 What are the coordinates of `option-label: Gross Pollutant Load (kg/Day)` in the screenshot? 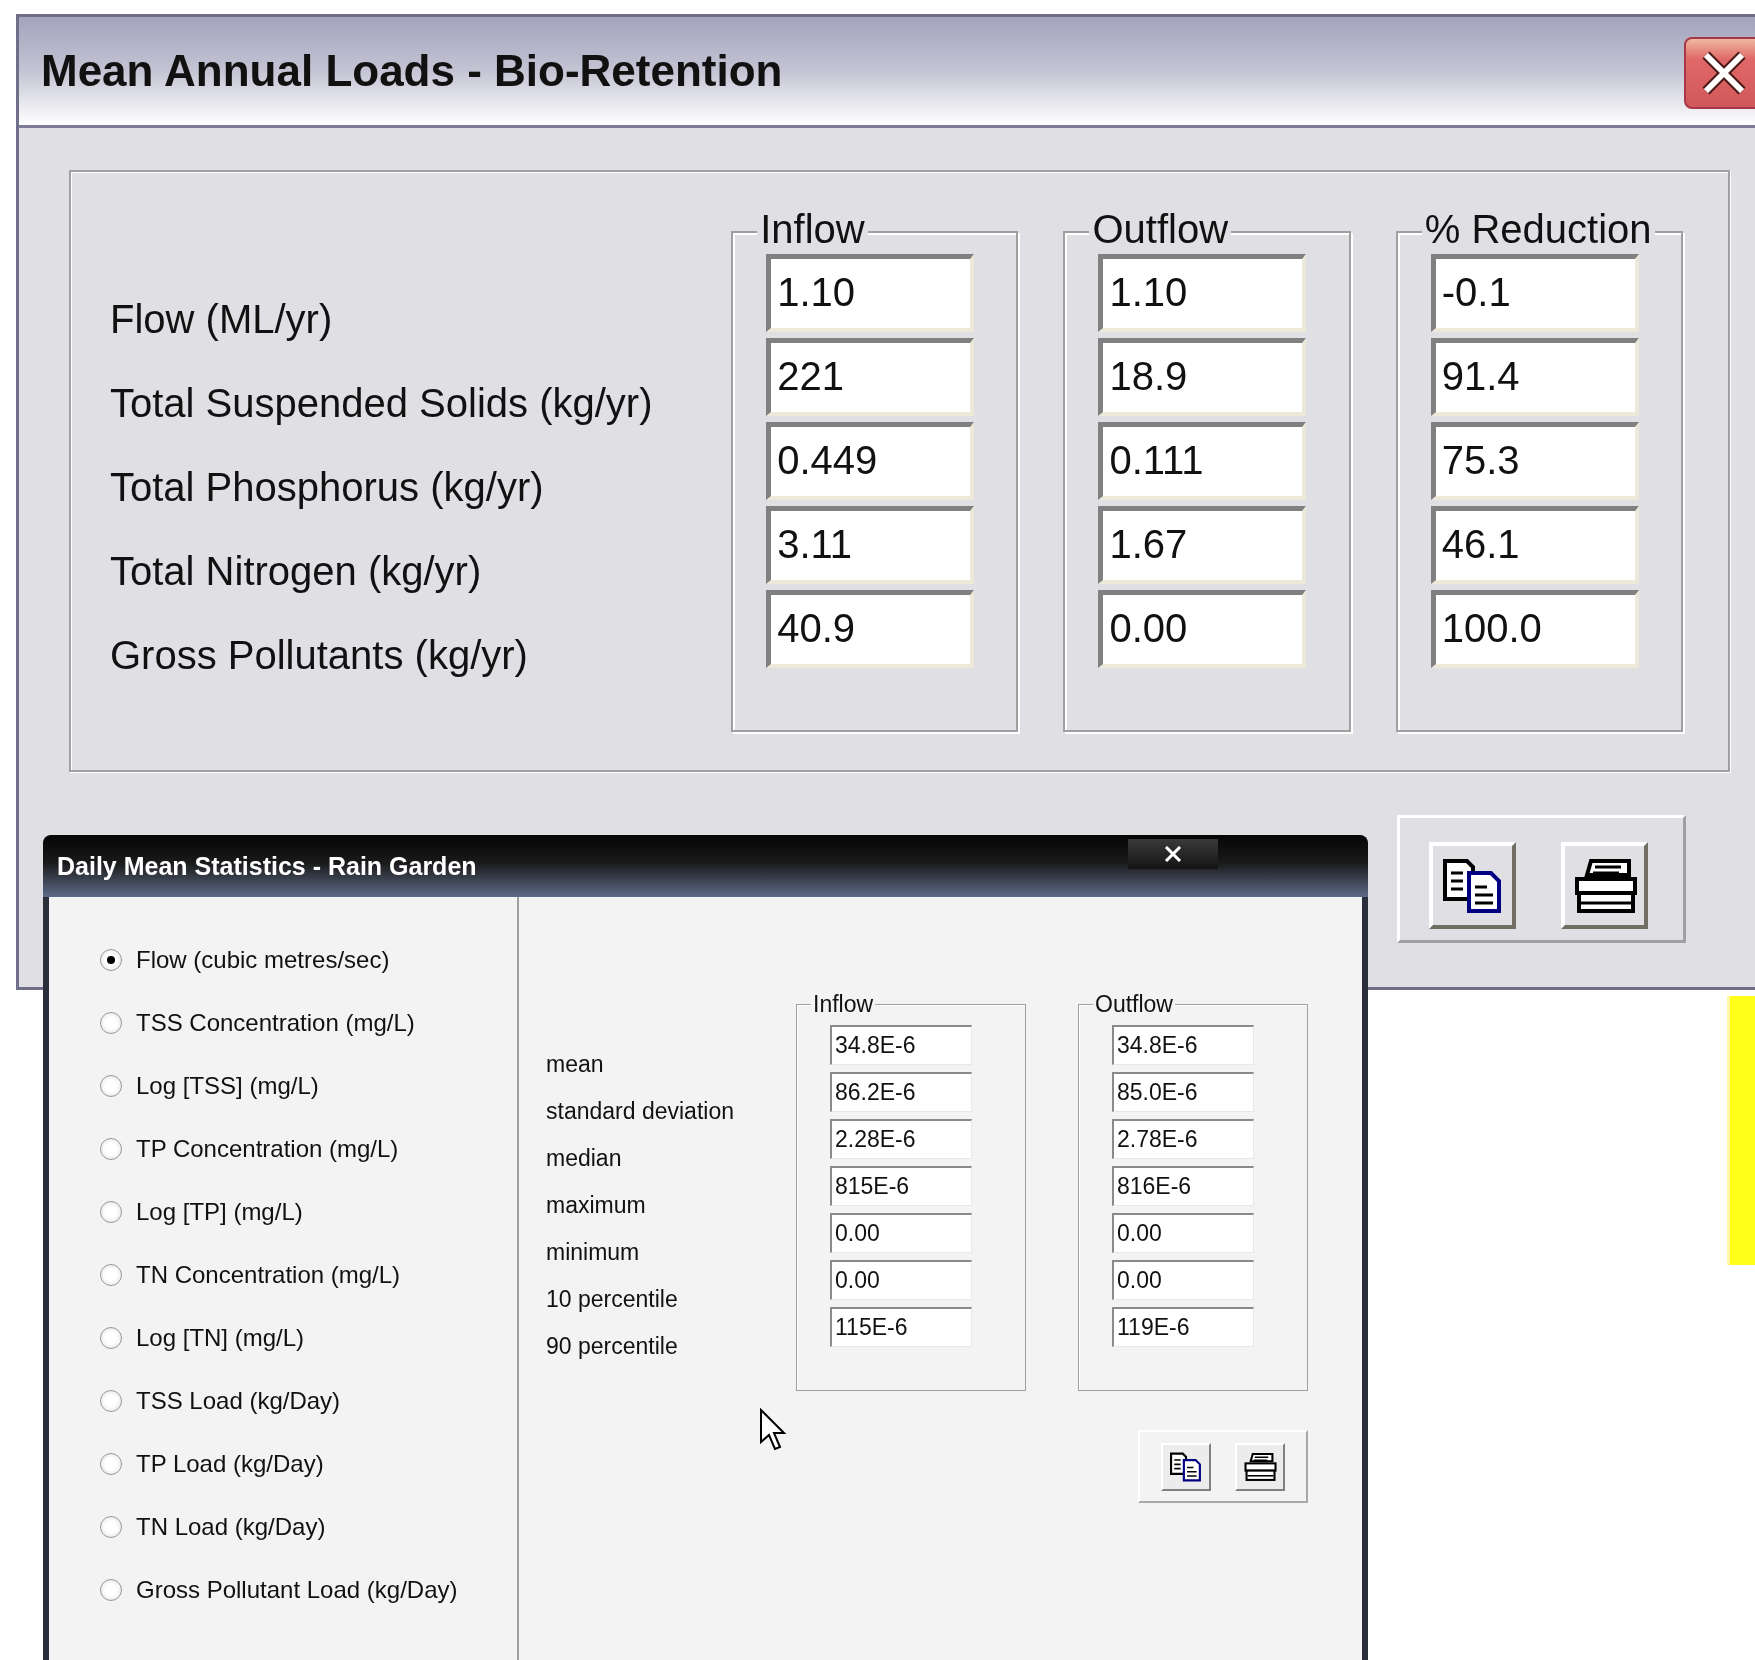 It's located at (297, 1590).